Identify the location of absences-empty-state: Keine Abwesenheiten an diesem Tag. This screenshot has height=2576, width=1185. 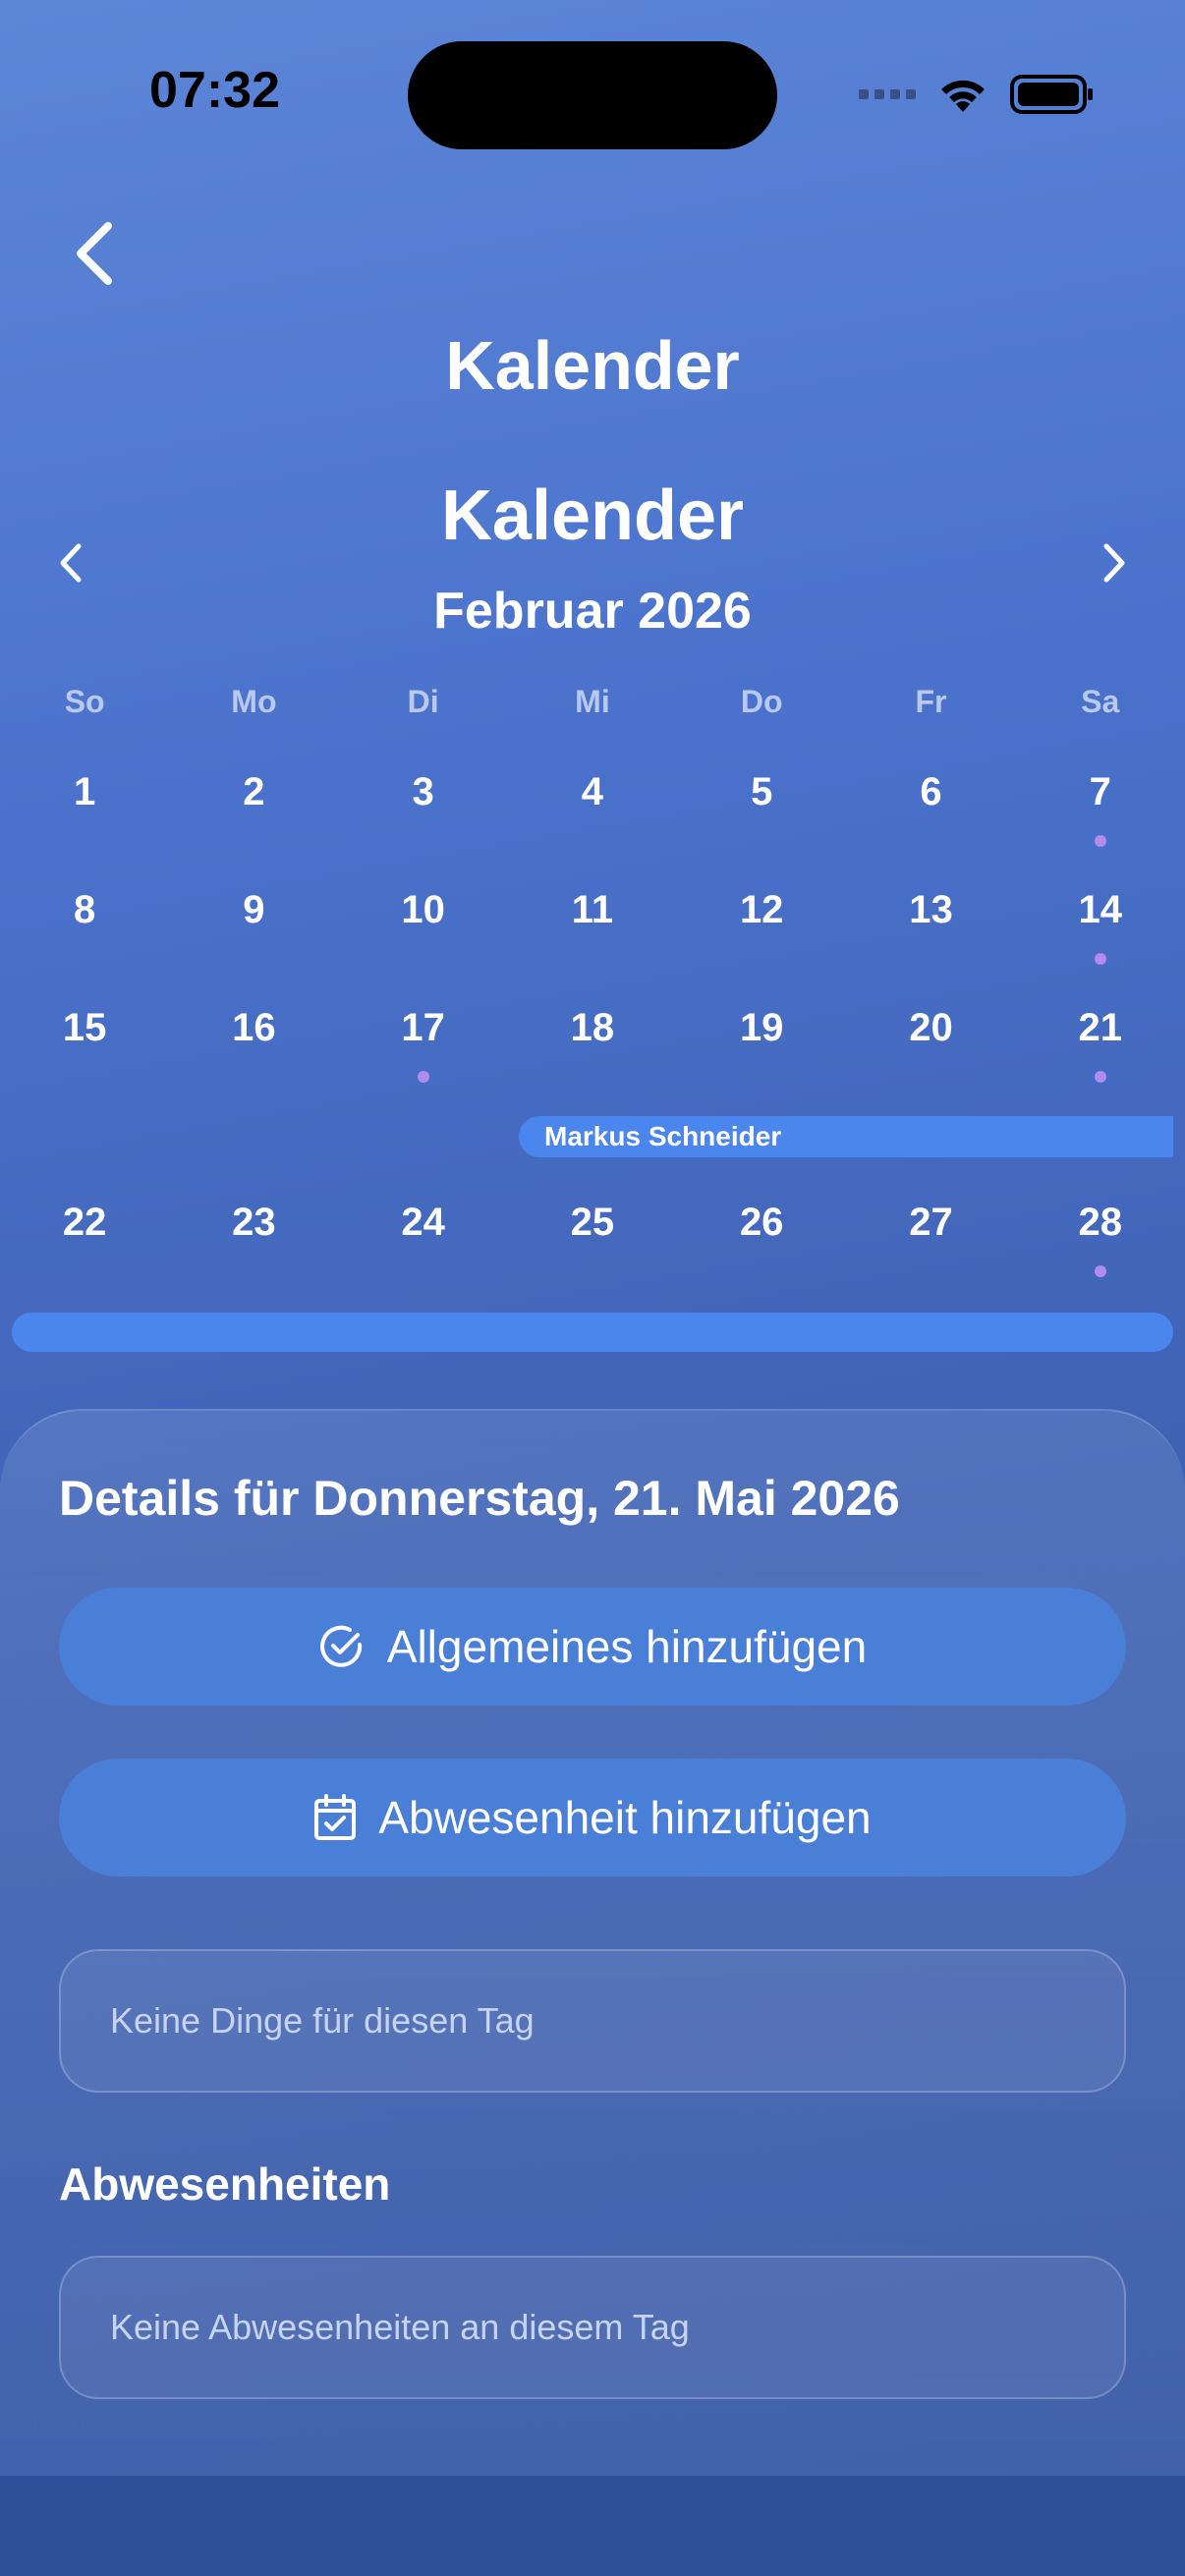
(592, 2327).